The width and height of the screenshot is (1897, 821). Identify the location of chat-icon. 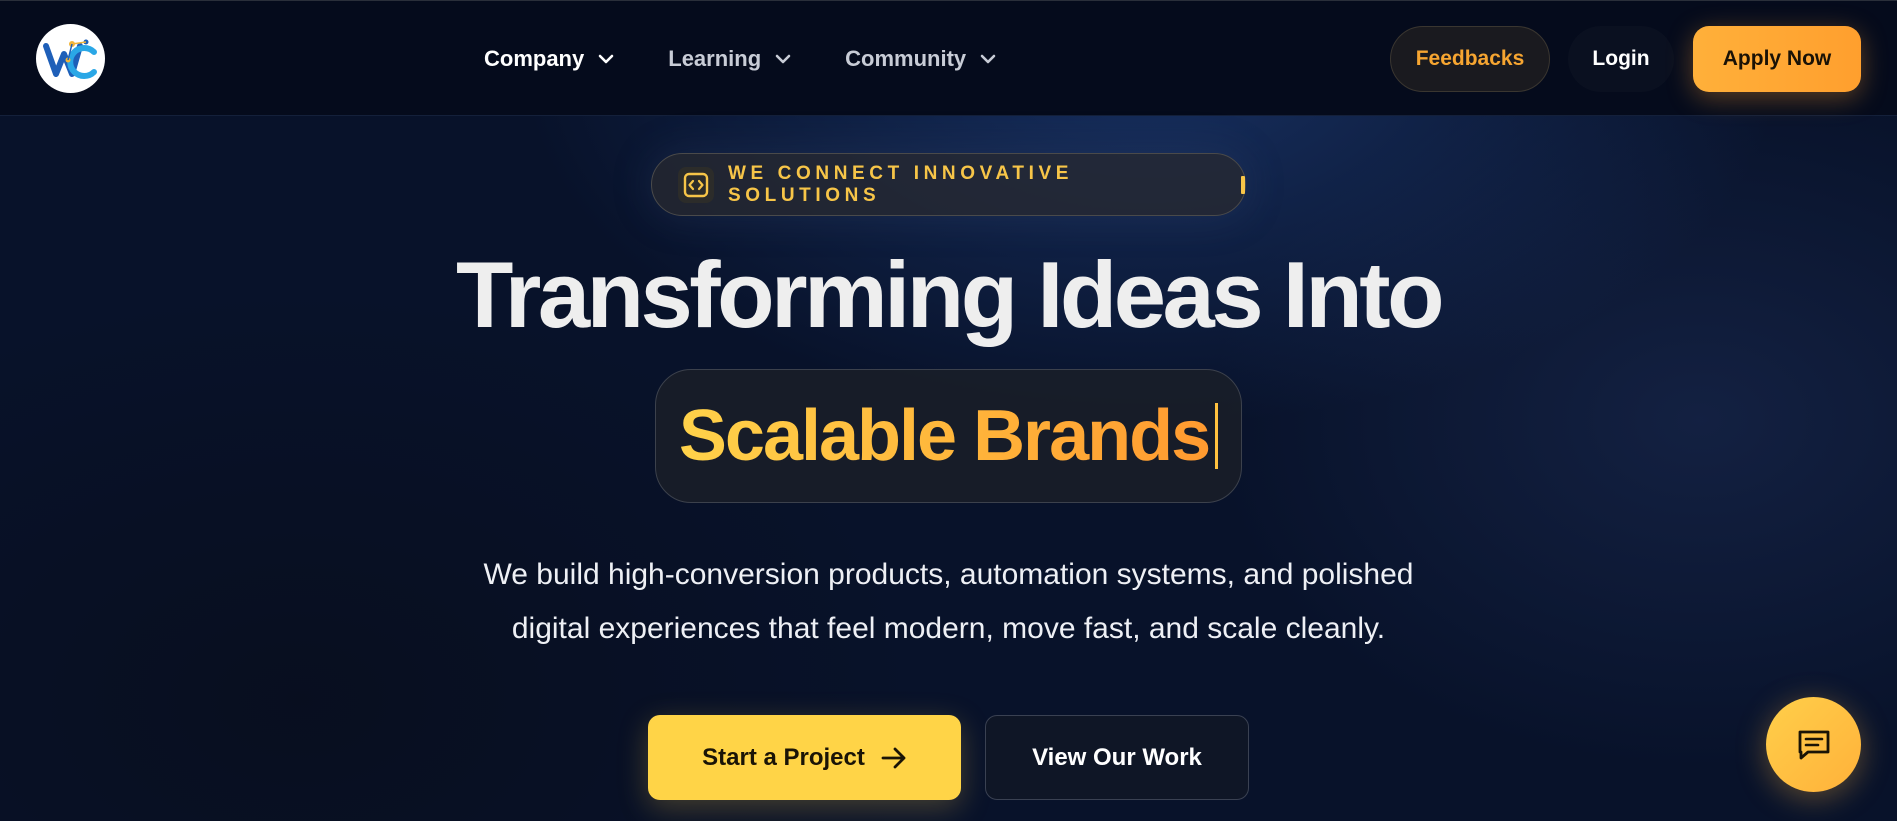
(1813, 744).